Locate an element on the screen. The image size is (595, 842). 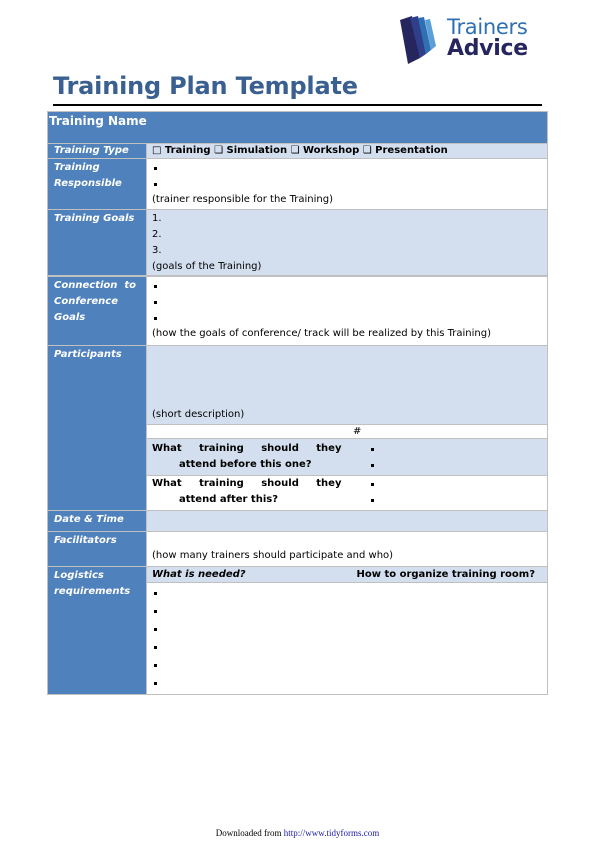
logistics-label: Logistics requirements is located at coordinates (97, 630).